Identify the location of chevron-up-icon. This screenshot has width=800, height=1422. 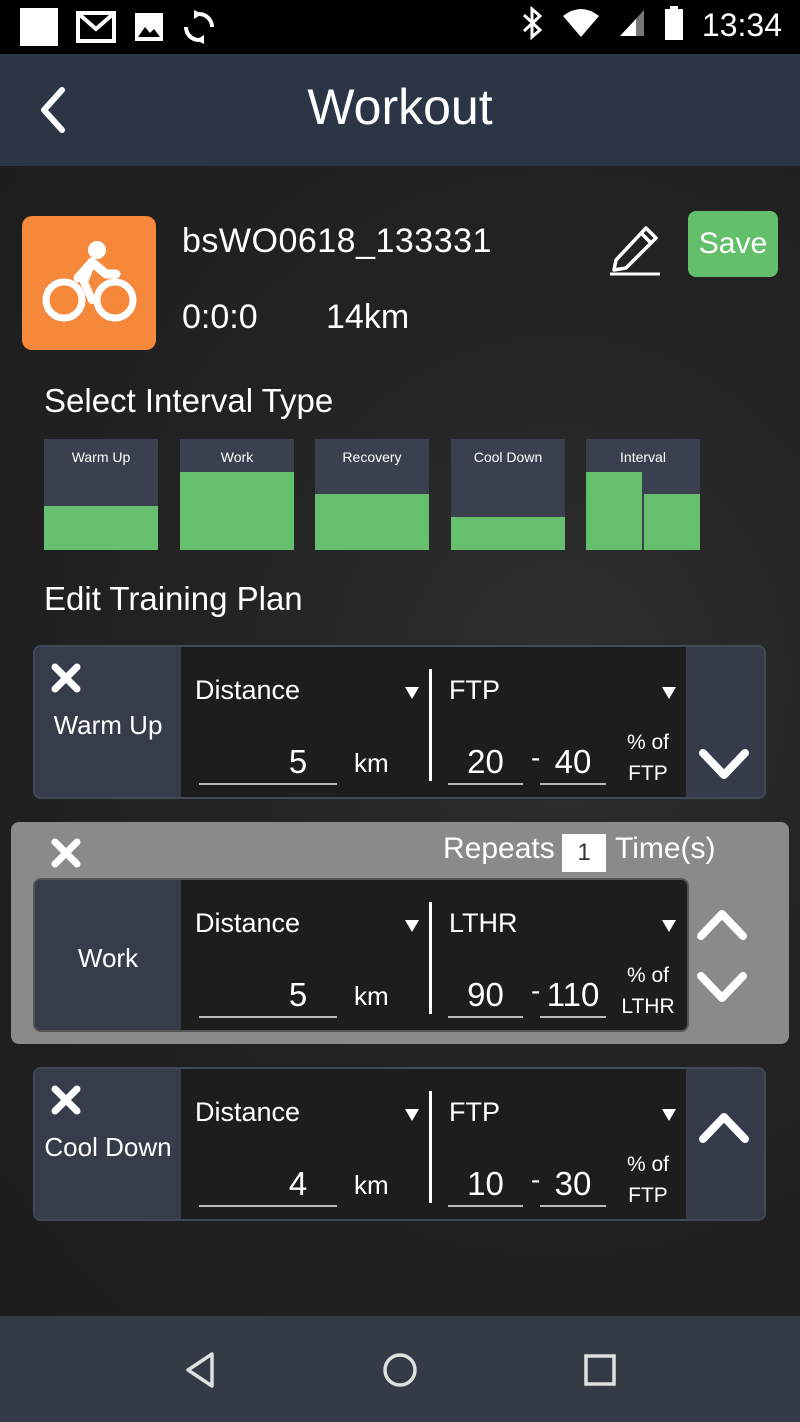
(722, 925).